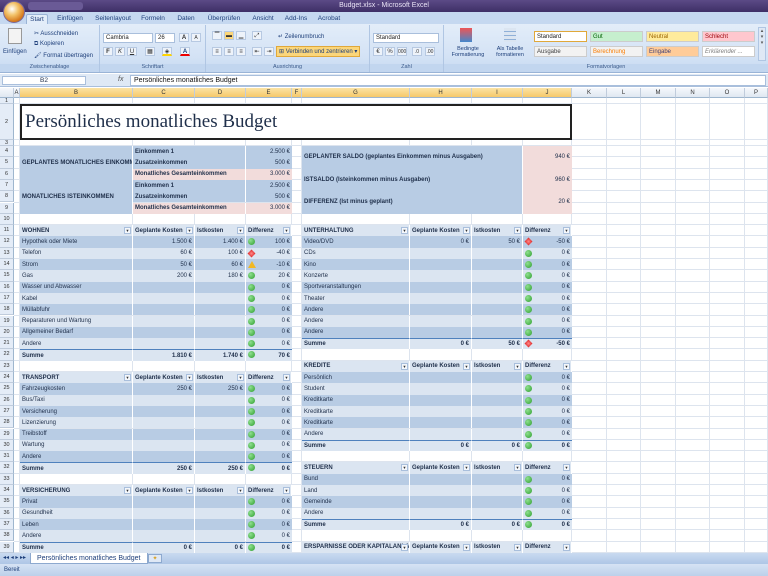 The height and width of the screenshot is (576, 768). Describe the element at coordinates (217, 35) in the screenshot. I see `align-top-button: ▔` at that location.